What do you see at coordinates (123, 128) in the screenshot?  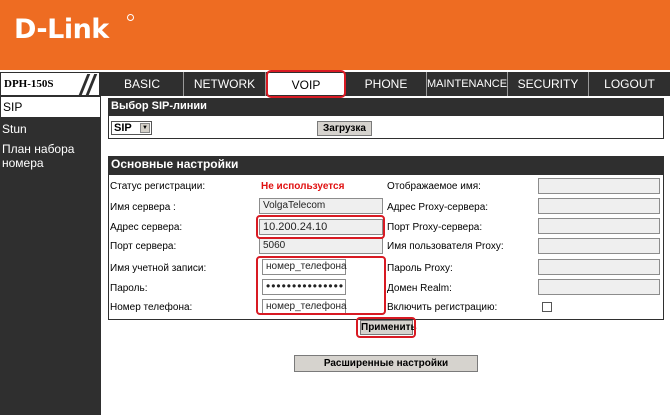 I see `sip-line-select-value: SIP` at bounding box center [123, 128].